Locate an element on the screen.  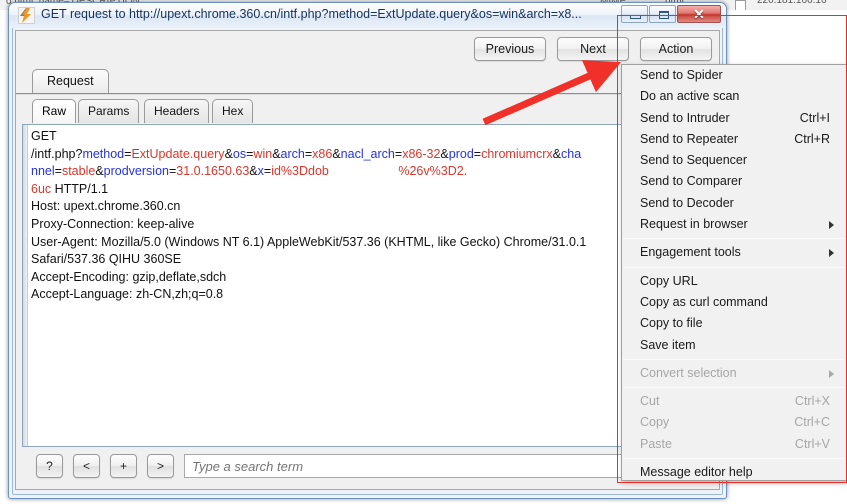
request-line: Accept-Language: zh-CN,zh;q=0.8 is located at coordinates (371, 295).